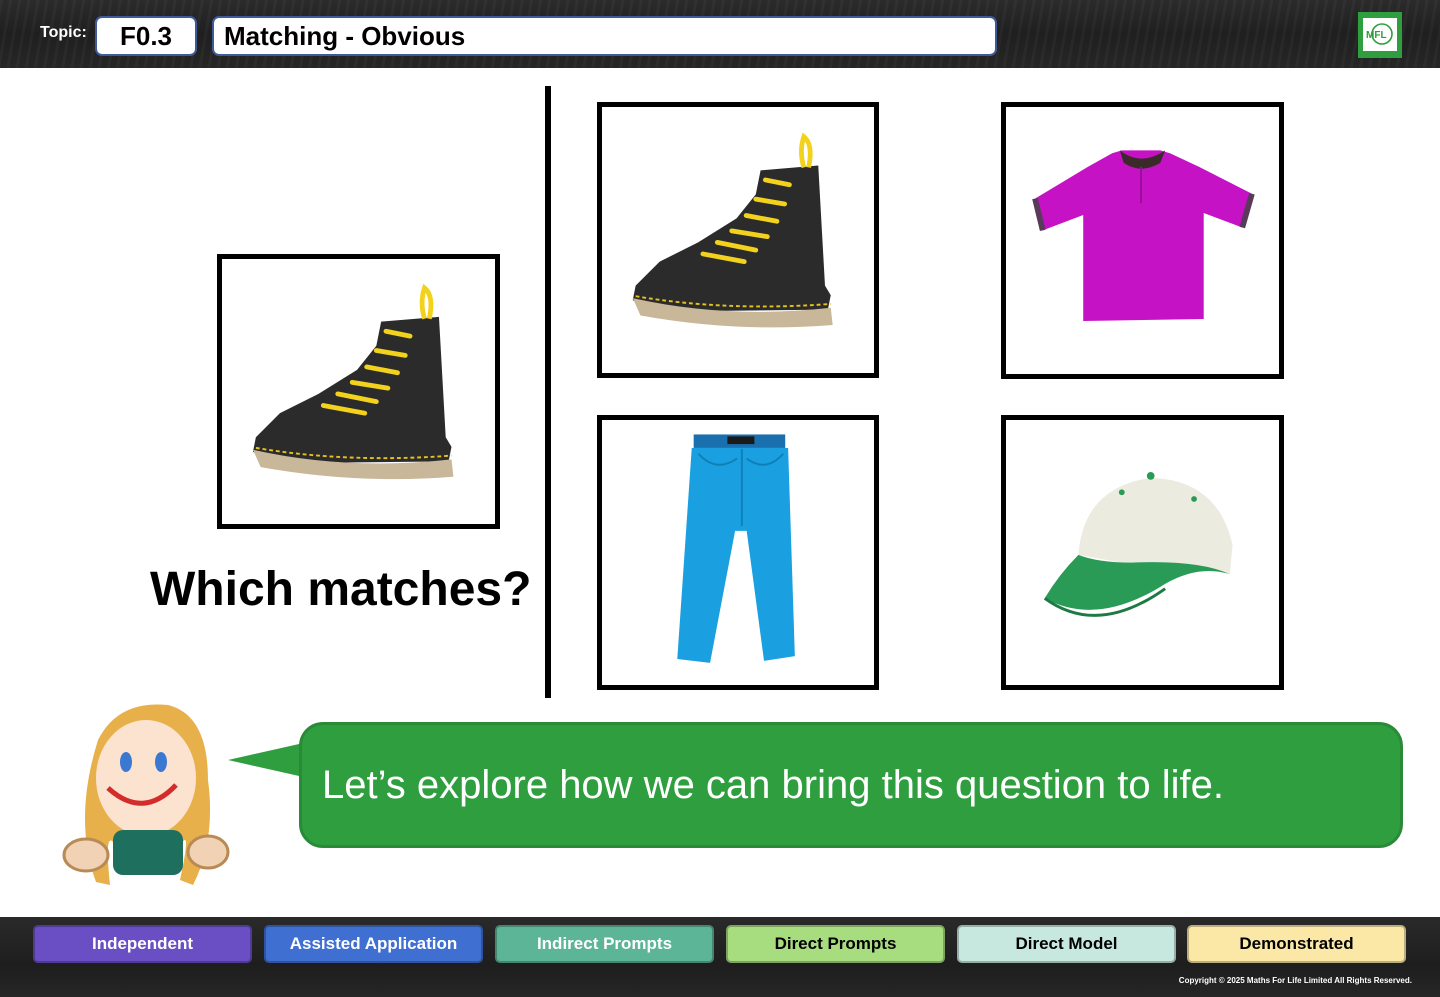 This screenshot has height=997, width=1440. What do you see at coordinates (1138, 544) in the screenshot?
I see `baseball-cap-image` at bounding box center [1138, 544].